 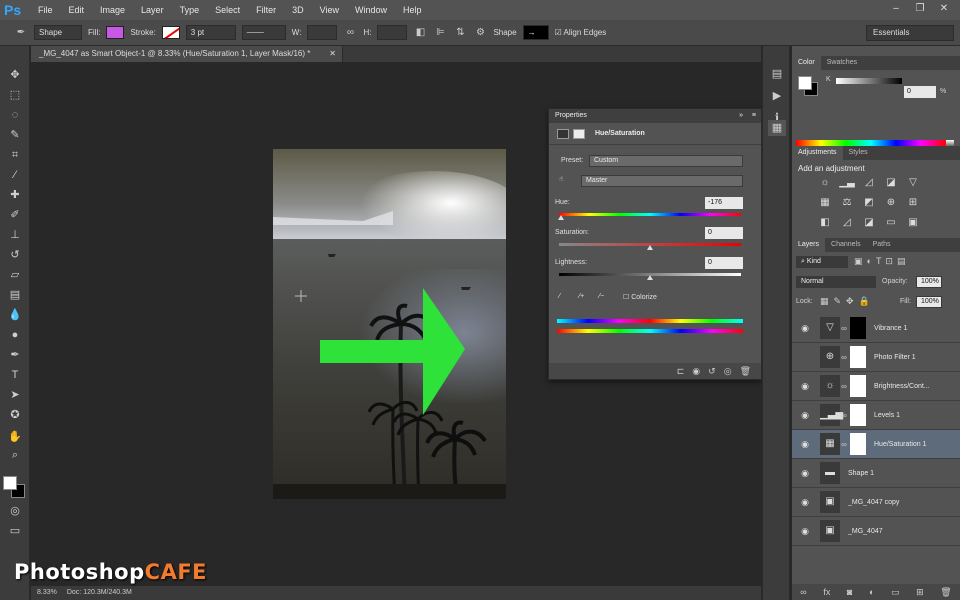 I want to click on exposure-icon: ◪, so click(x=891, y=183).